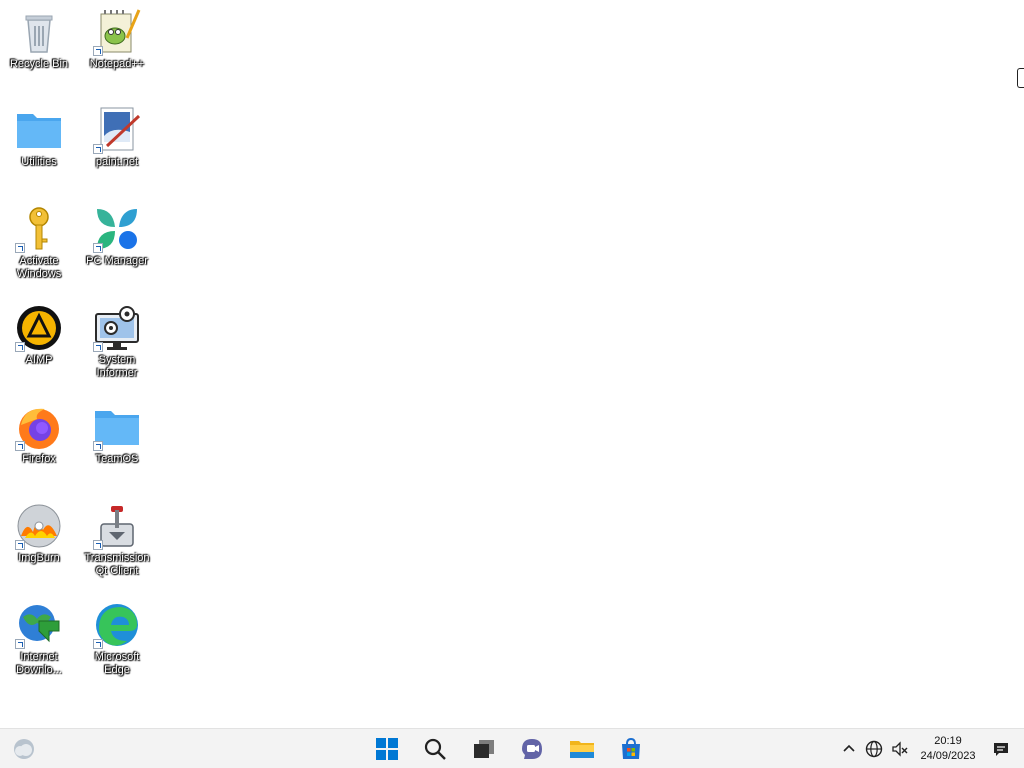 Image resolution: width=1024 pixels, height=768 pixels. I want to click on microsoft-store-button, so click(631, 749).